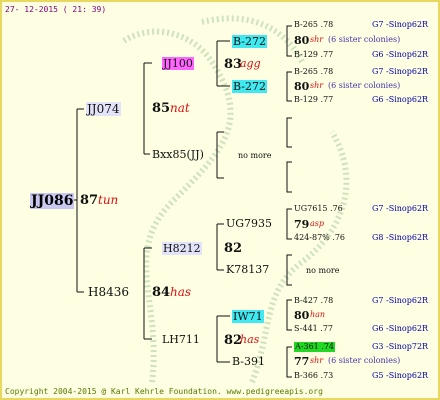  What do you see at coordinates (320, 237) in the screenshot?
I see `fmm-sire-b: 424-87% .76` at bounding box center [320, 237].